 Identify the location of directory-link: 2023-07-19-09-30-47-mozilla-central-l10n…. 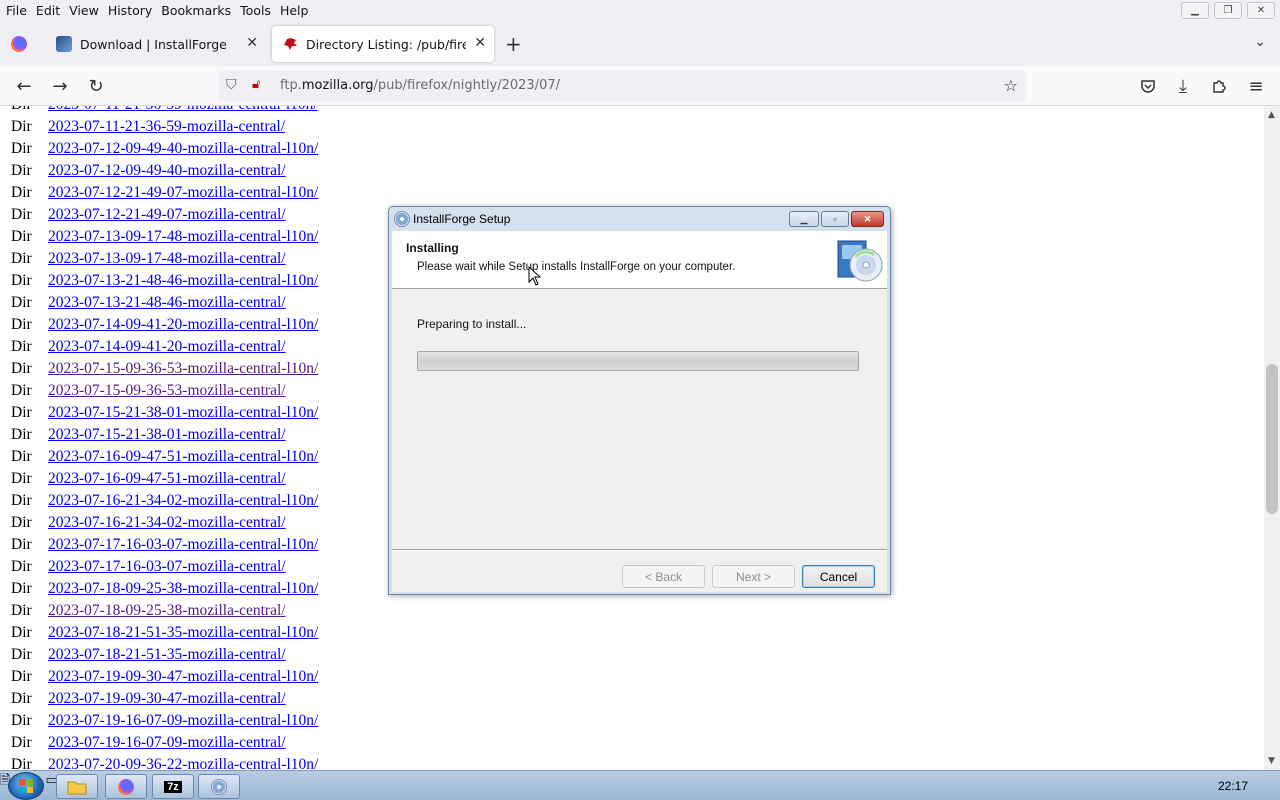
(183, 677).